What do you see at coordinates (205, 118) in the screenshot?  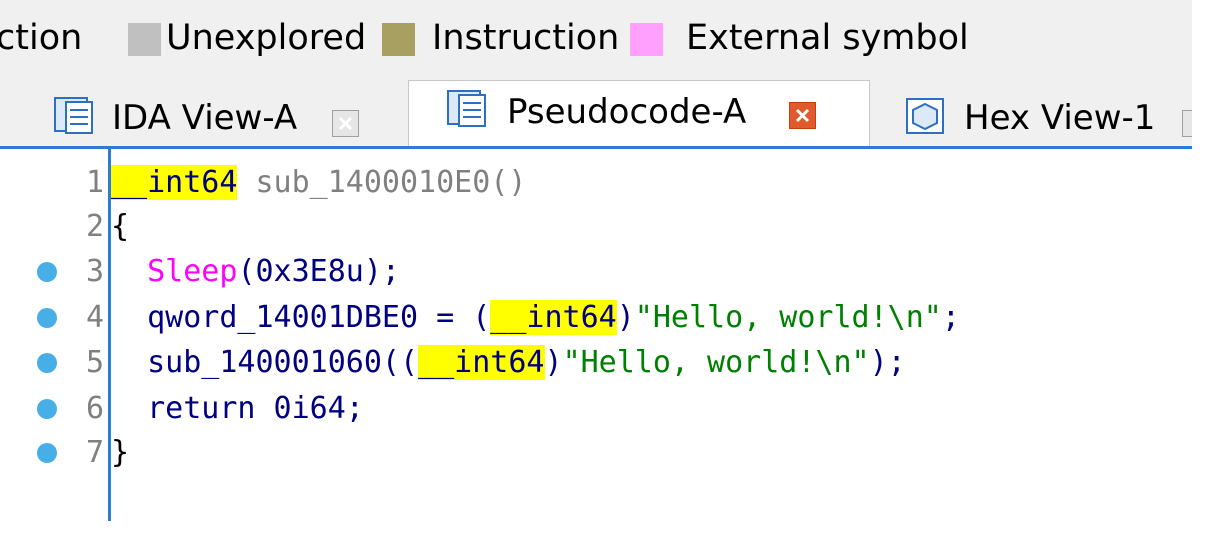 I see `tab-label: IDA View-A` at bounding box center [205, 118].